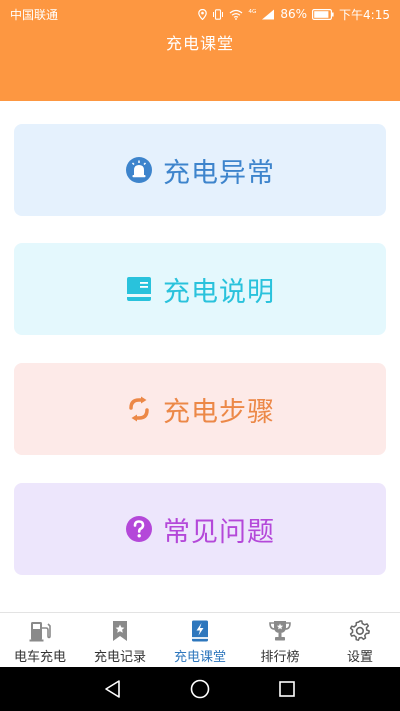  What do you see at coordinates (218, 14) in the screenshot?
I see `vibrate-icon` at bounding box center [218, 14].